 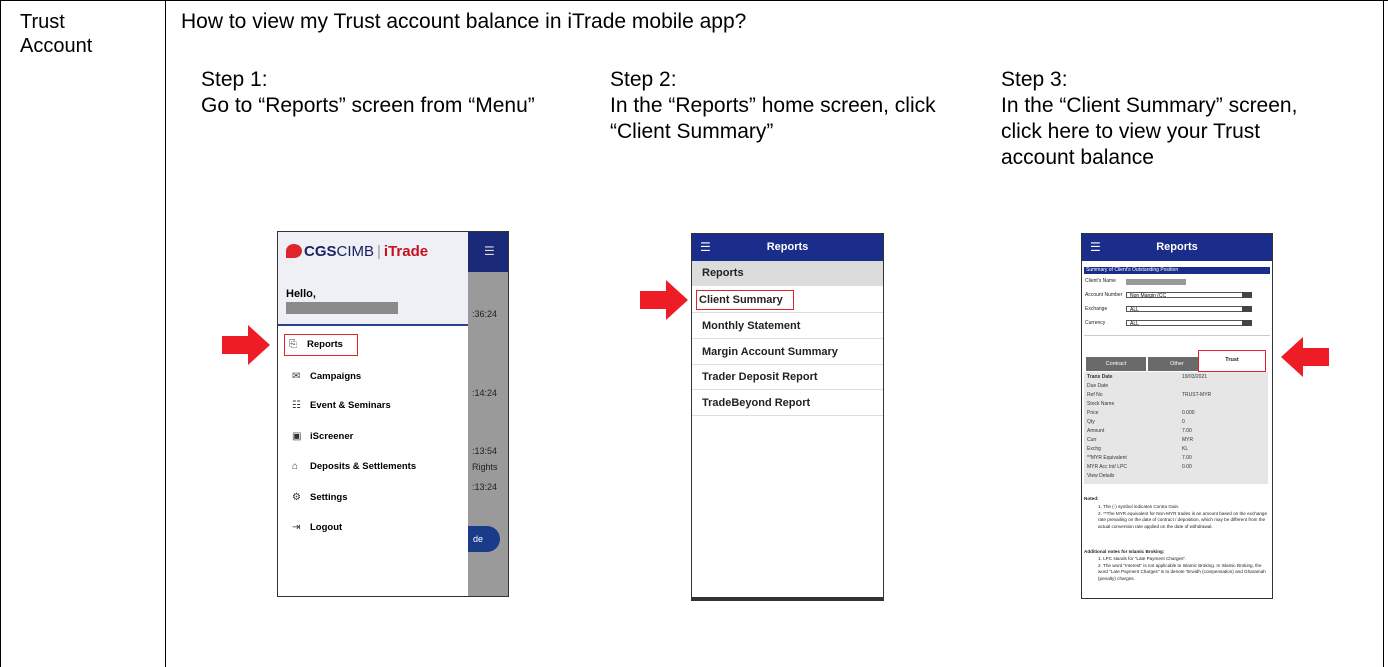 I want to click on client-name-label: Client's Name, so click(x=1100, y=281).